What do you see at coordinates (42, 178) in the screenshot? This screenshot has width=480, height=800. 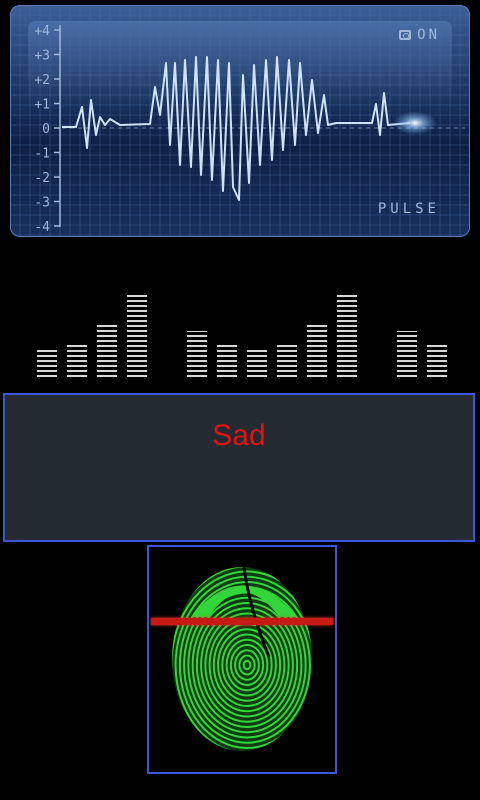 I see `y-axis-tick: -2` at bounding box center [42, 178].